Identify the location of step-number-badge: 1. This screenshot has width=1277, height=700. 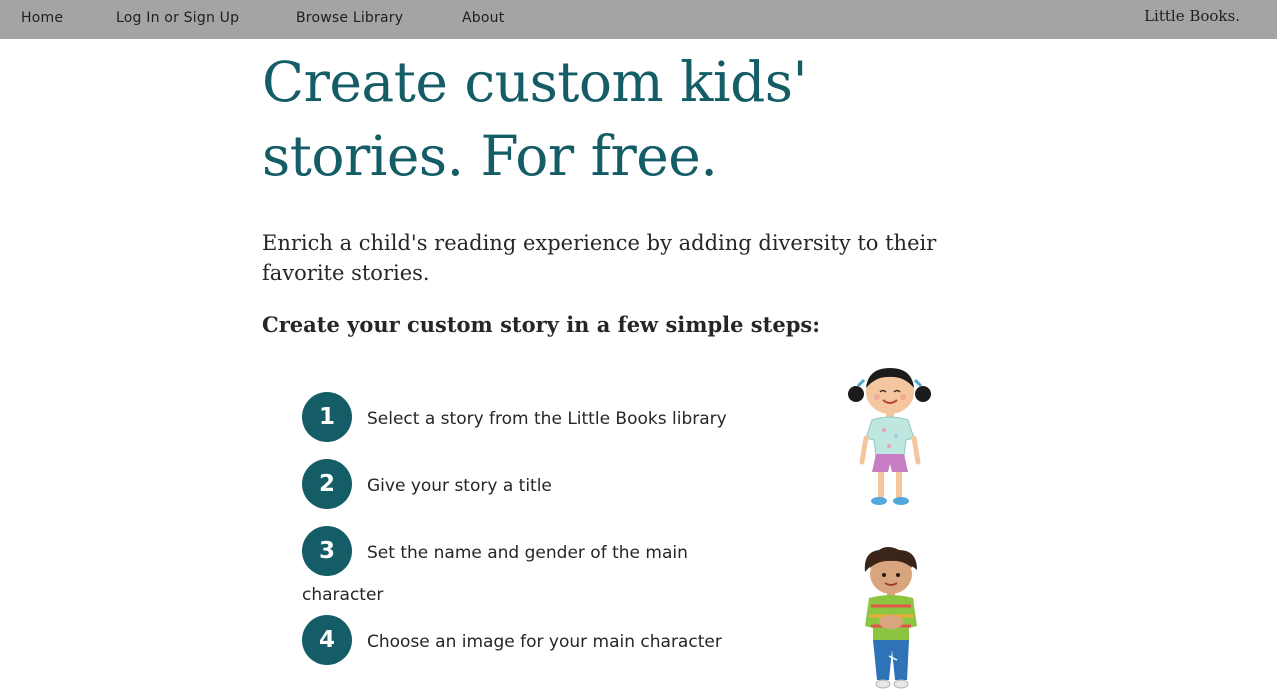
(327, 417).